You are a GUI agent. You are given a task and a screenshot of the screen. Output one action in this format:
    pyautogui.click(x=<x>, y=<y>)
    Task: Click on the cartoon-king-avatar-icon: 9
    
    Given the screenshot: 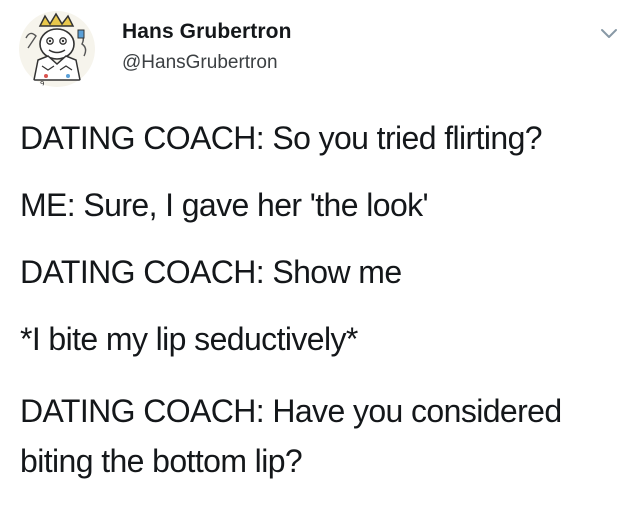 What is the action you would take?
    pyautogui.click(x=57, y=49)
    